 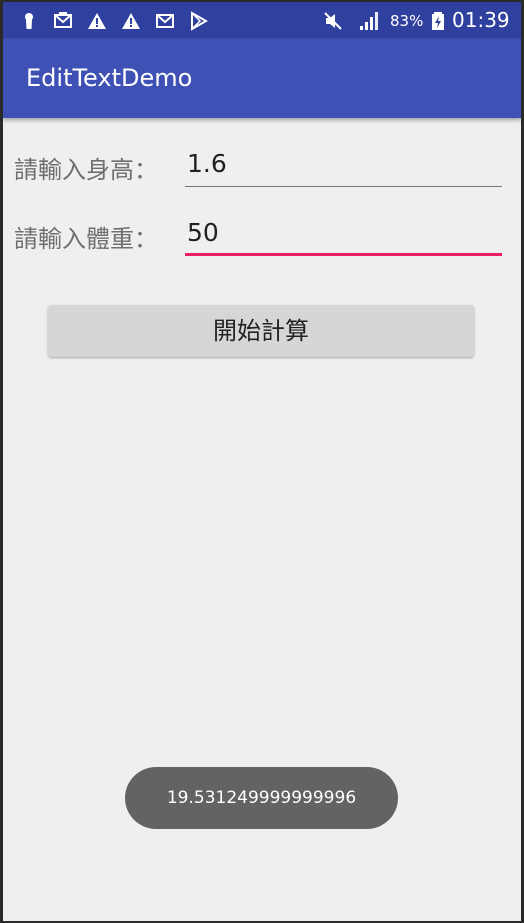 What do you see at coordinates (343, 186) in the screenshot?
I see `height-input-underline` at bounding box center [343, 186].